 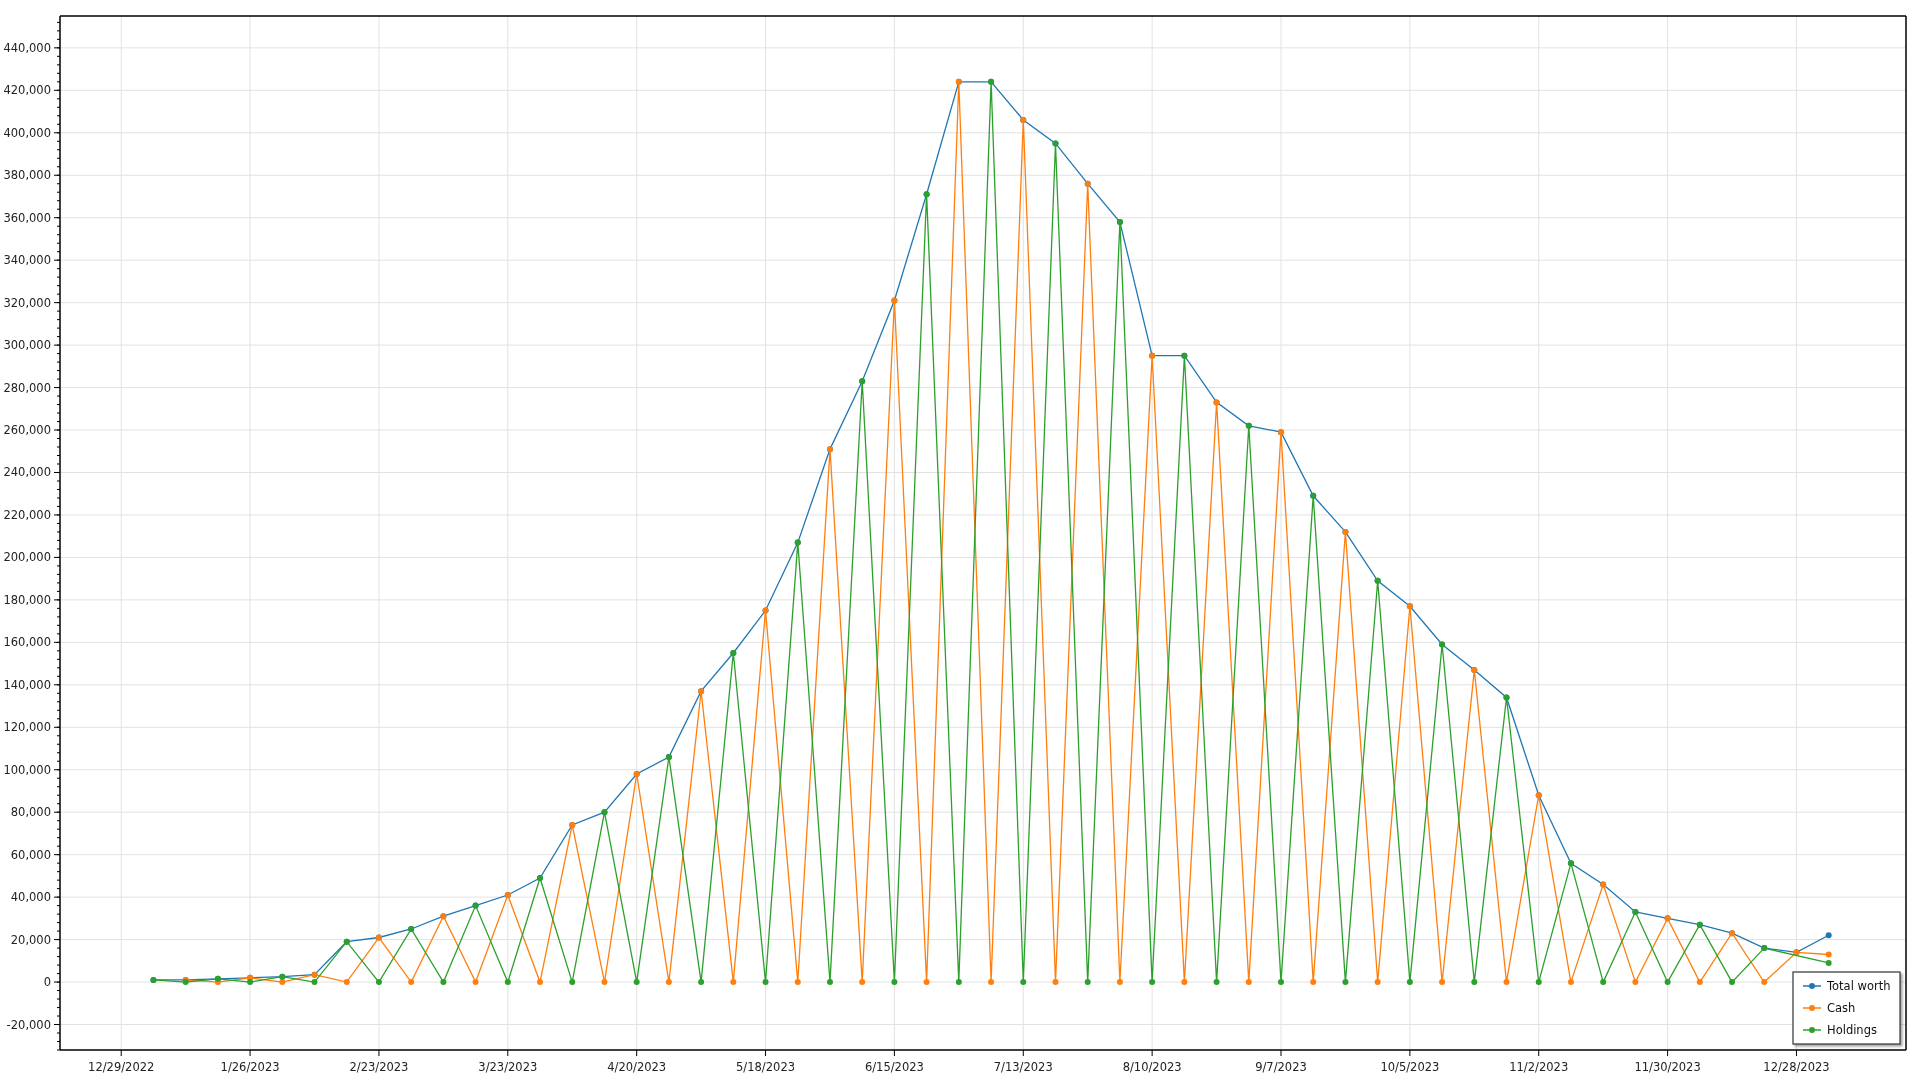 I want to click on y-tick-label: 40,000, so click(x=30, y=897).